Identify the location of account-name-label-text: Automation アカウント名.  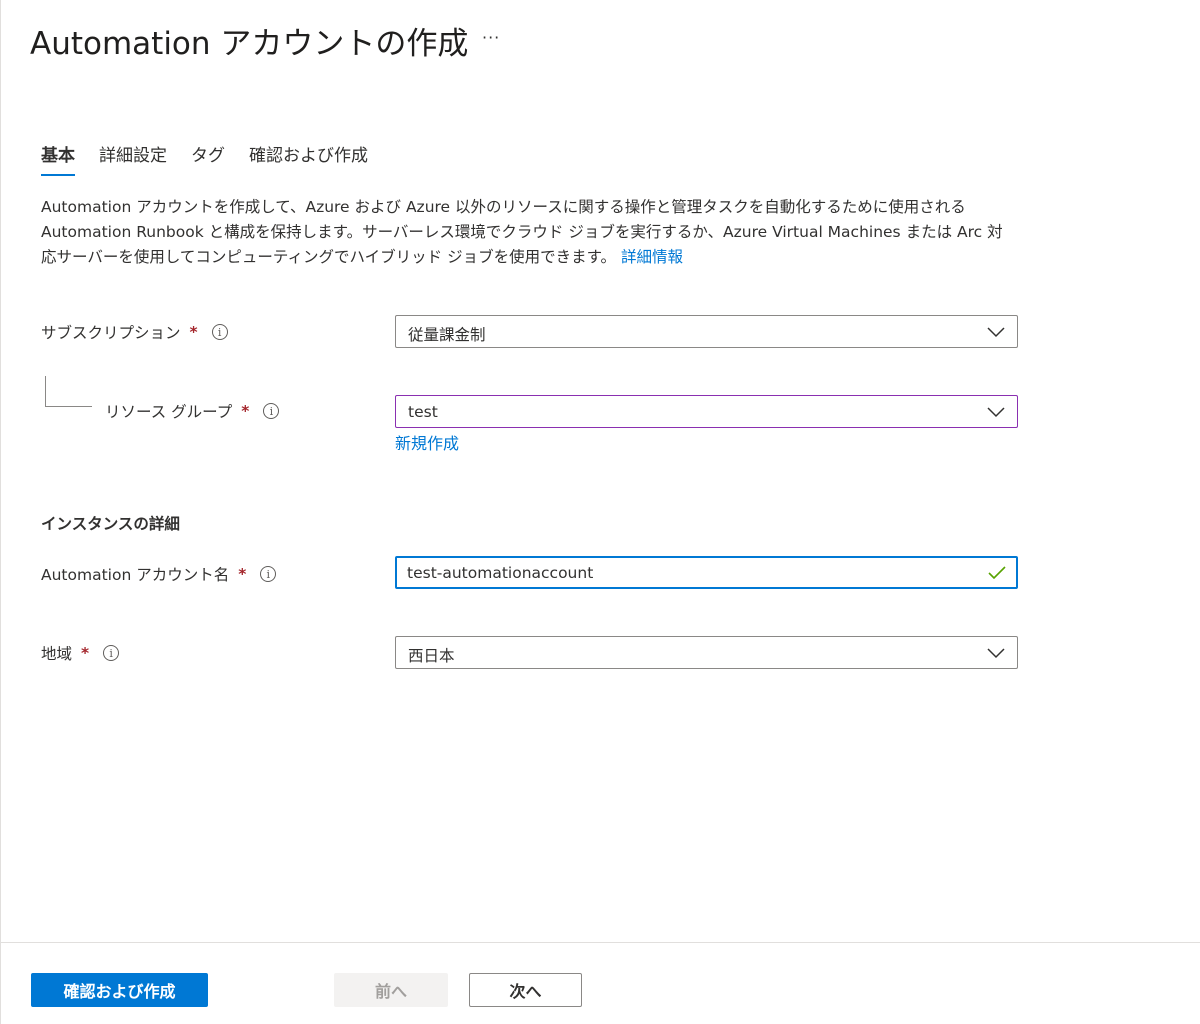
(135, 575).